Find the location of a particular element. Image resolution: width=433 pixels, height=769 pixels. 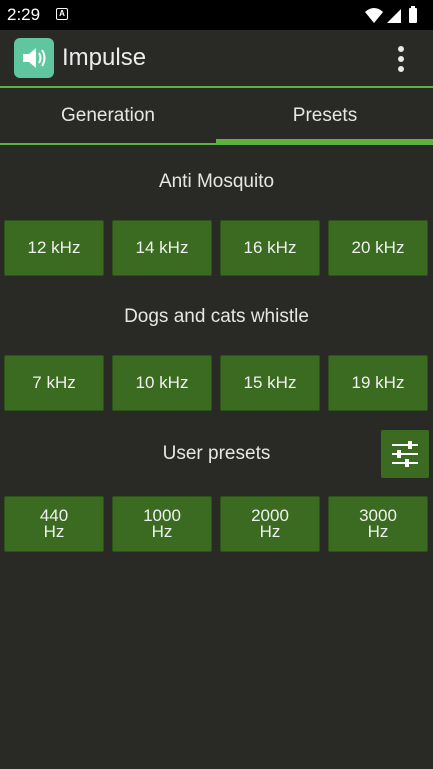

preset-button-dogs-2: 10 kHz is located at coordinates (162, 383).